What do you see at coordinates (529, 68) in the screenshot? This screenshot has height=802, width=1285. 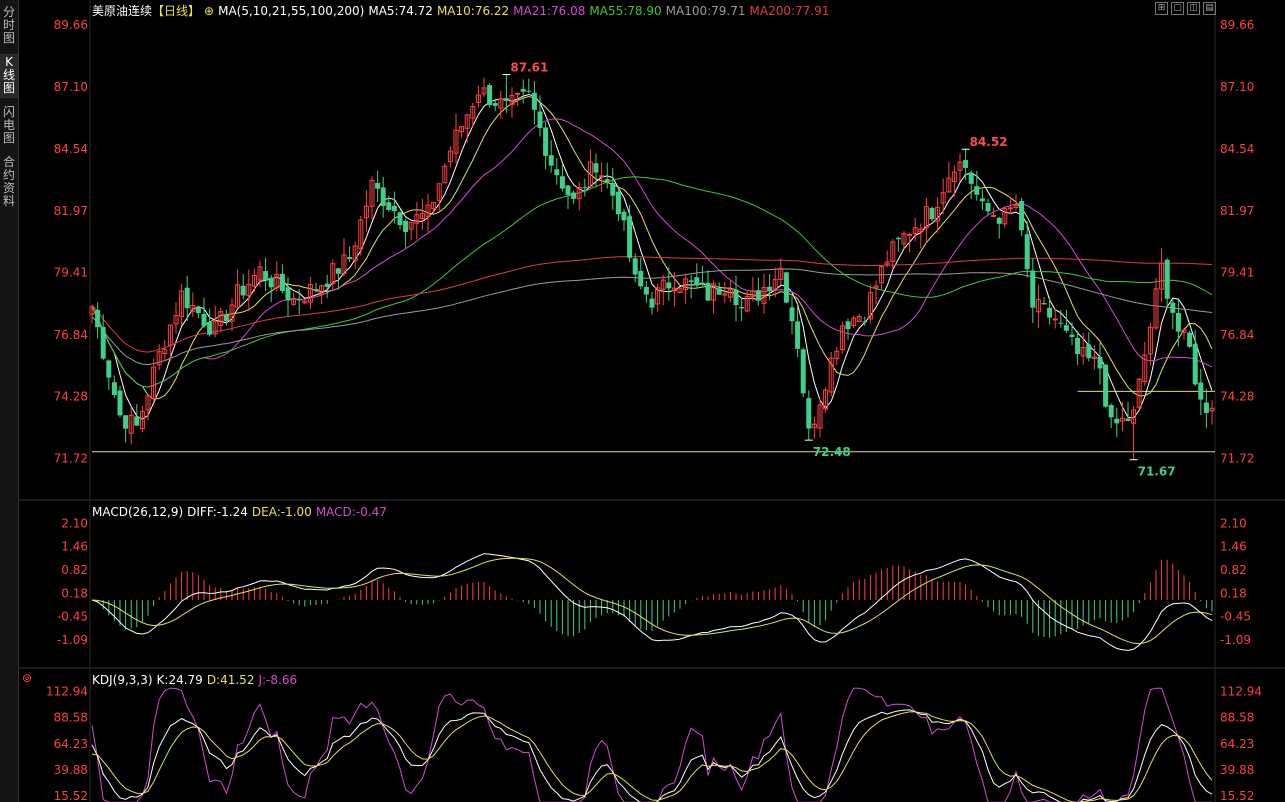 I see `extreme-label: 87.61` at bounding box center [529, 68].